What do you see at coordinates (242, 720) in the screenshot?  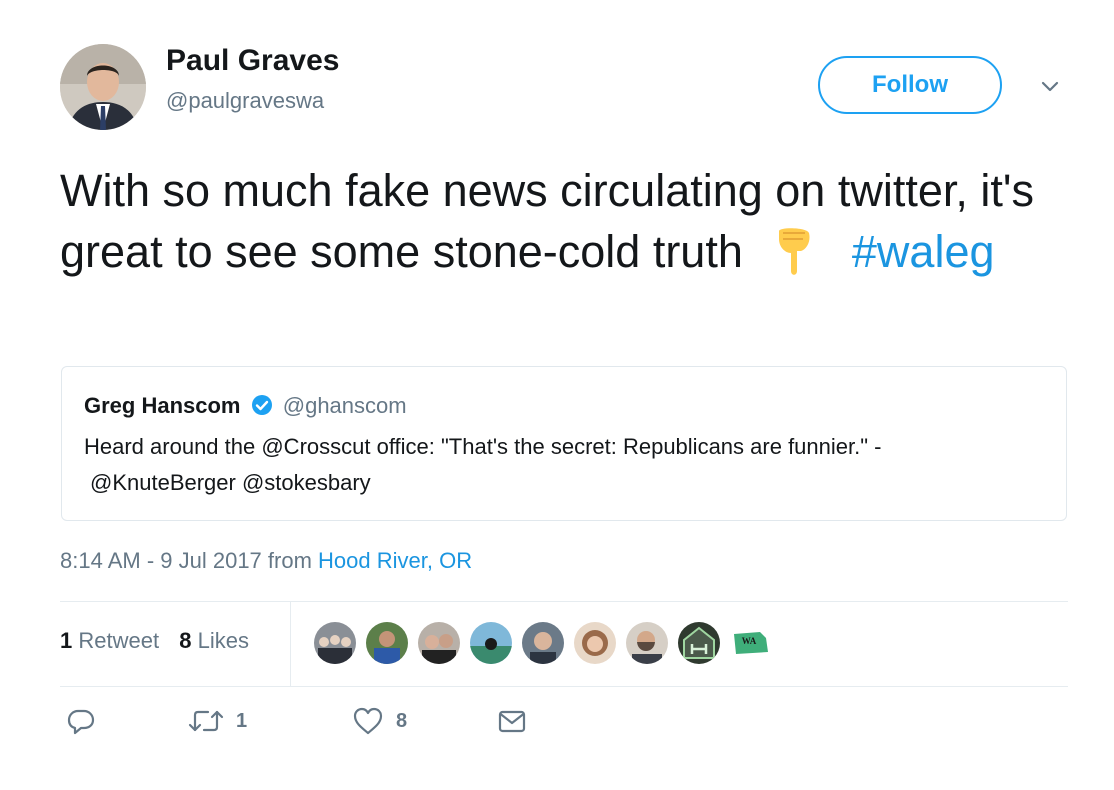 I see `retweet-count: 1` at bounding box center [242, 720].